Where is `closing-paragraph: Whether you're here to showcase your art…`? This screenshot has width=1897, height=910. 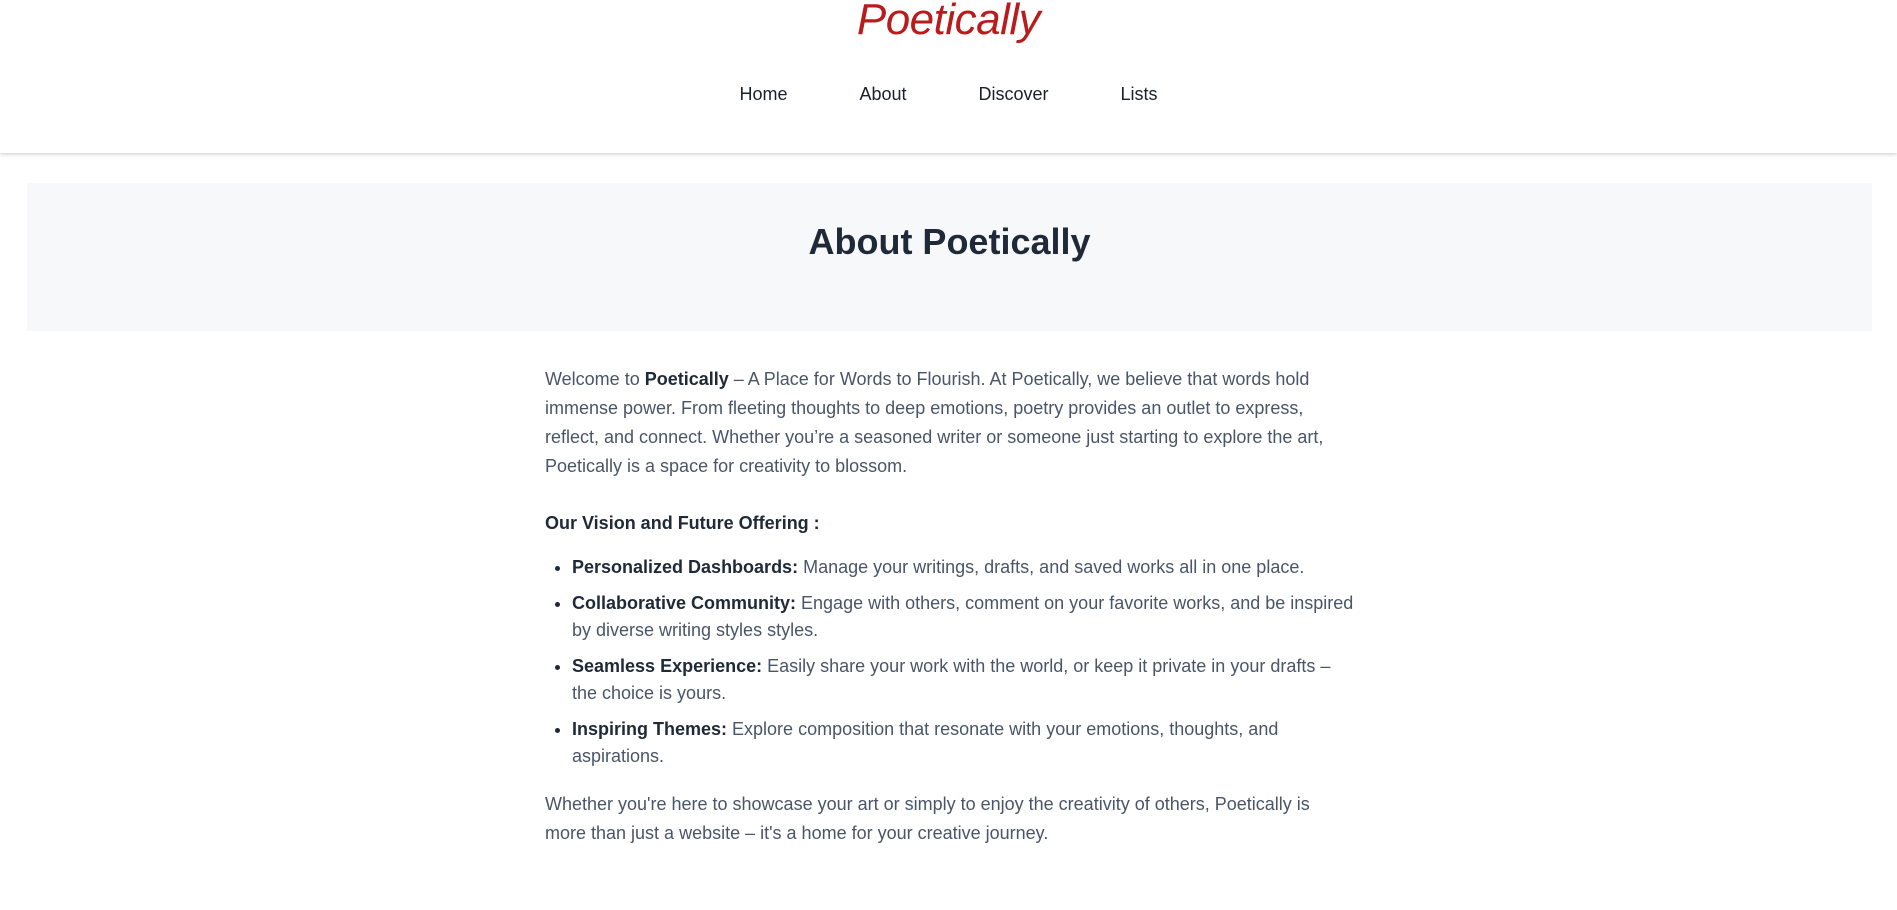
closing-paragraph: Whether you're here to showcase your art… is located at coordinates (927, 818).